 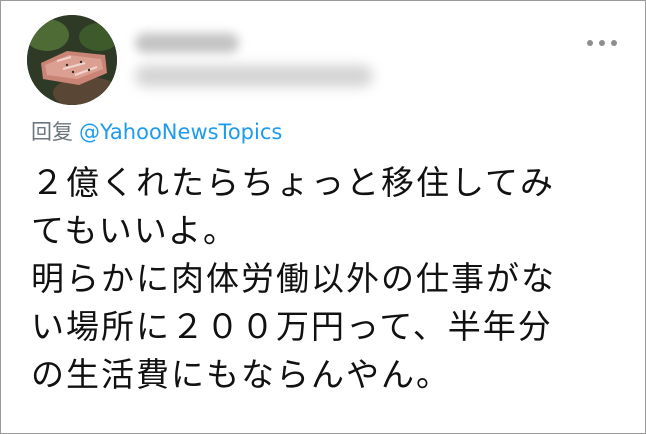 I want to click on user-handle-redacted, so click(x=254, y=76).